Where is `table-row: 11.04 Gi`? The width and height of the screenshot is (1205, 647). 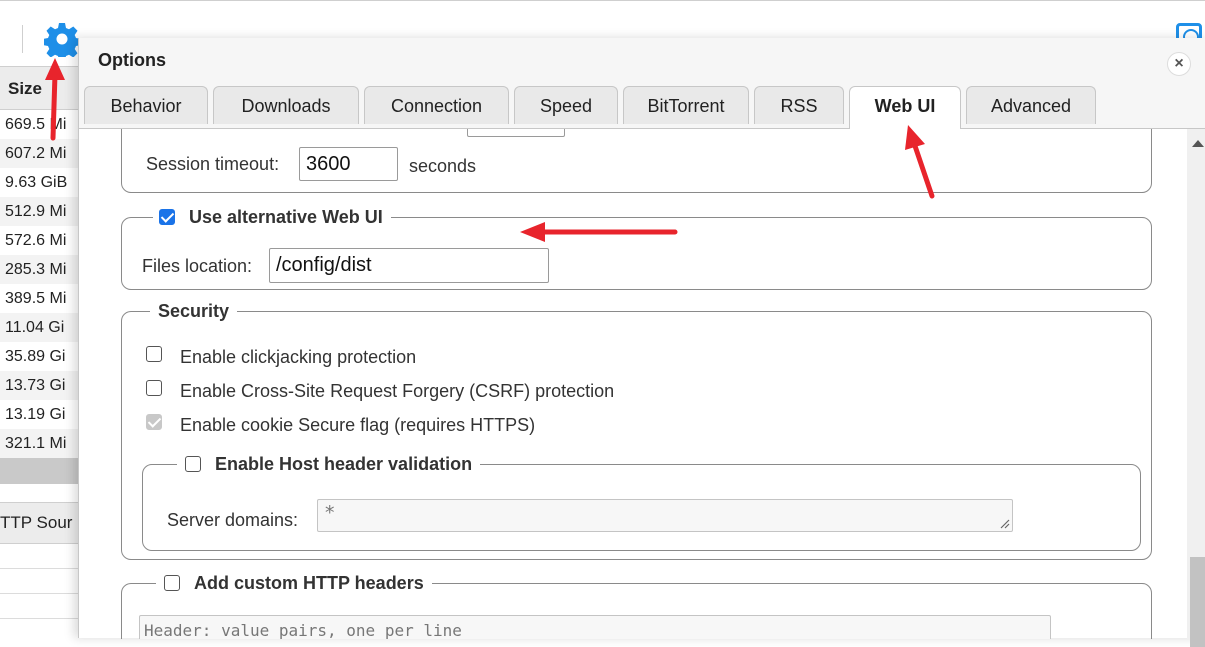
table-row: 11.04 Gi is located at coordinates (40, 327).